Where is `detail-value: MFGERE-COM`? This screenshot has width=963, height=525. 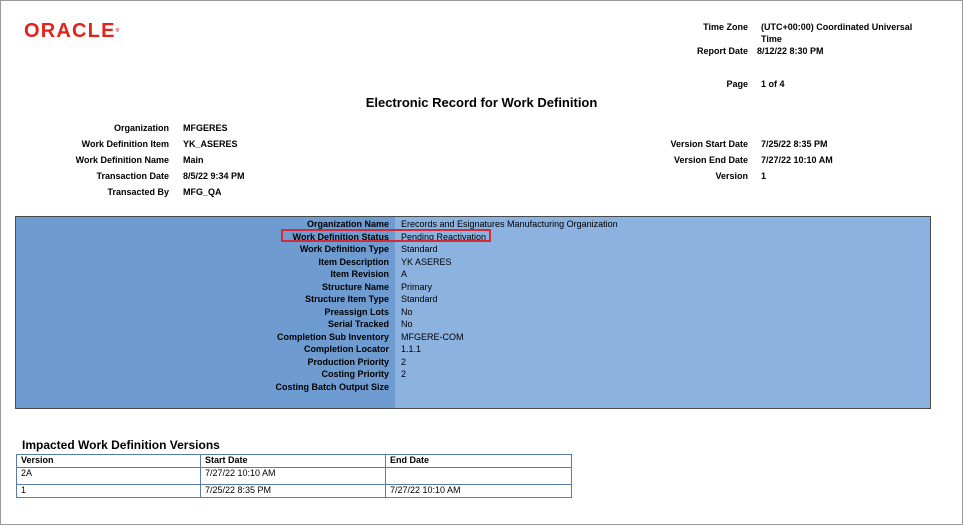
detail-value: MFGERE-COM is located at coordinates (432, 336).